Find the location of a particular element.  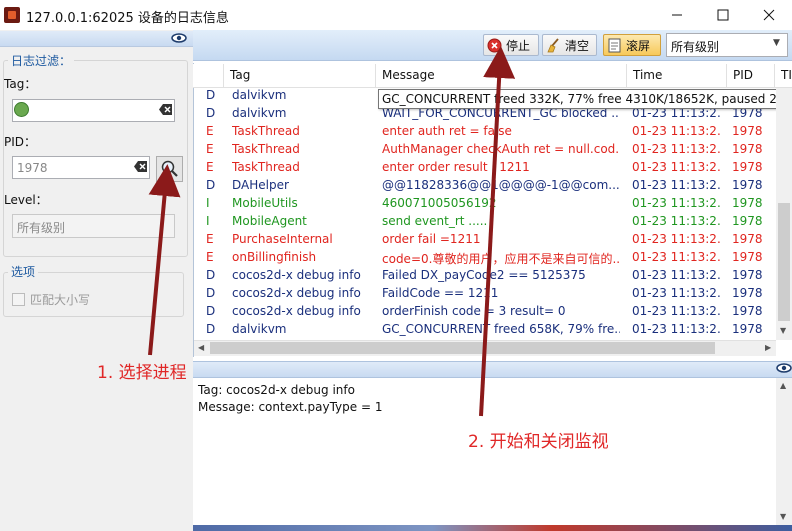

clear-button: 清空 is located at coordinates (569, 45).